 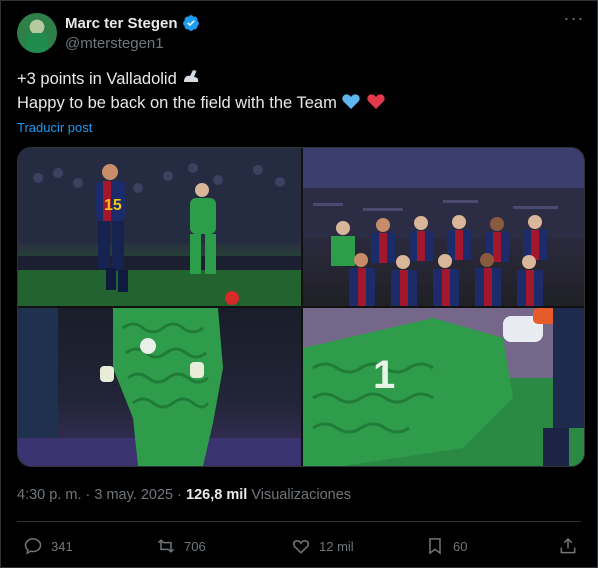 I want to click on svg-text: 1, so click(x=384, y=375).